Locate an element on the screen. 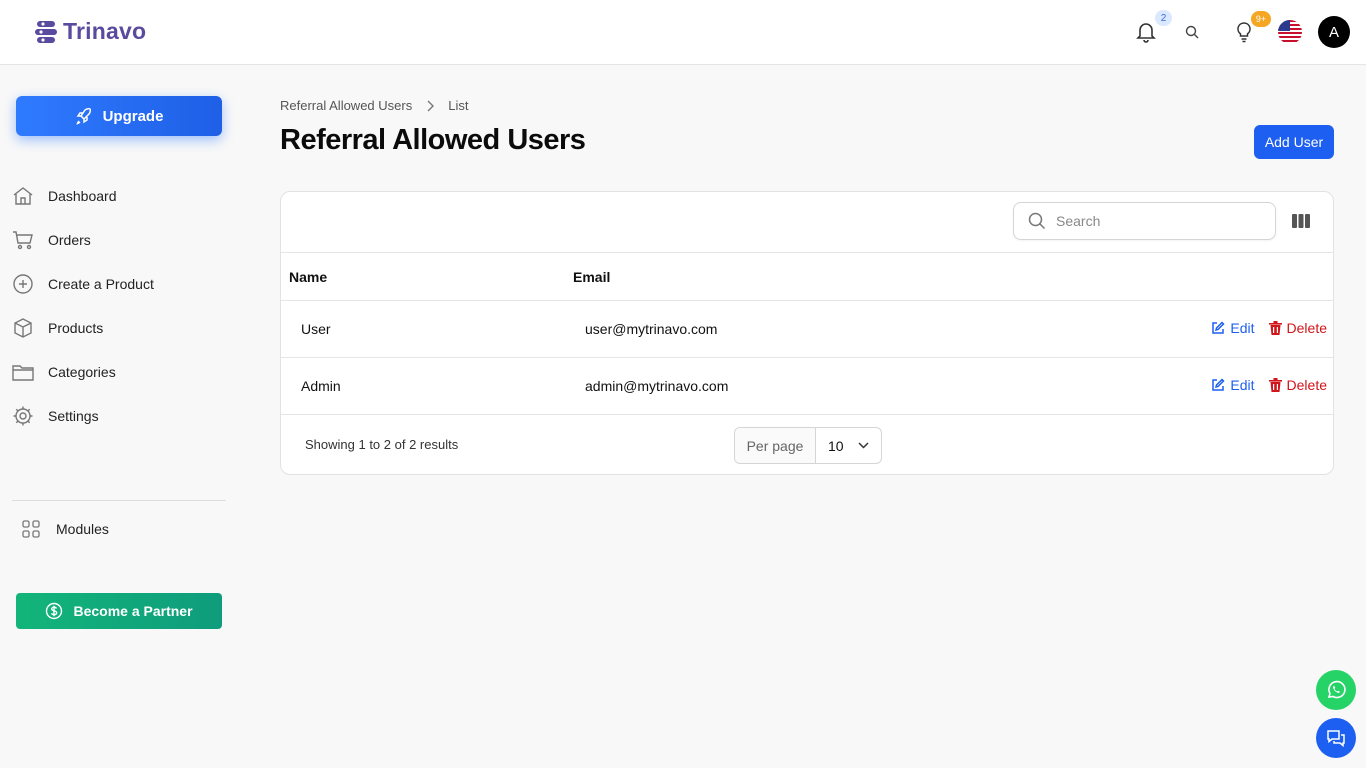 This screenshot has width=1366, height=768. sidebar-item-products: Products is located at coordinates (119, 328).